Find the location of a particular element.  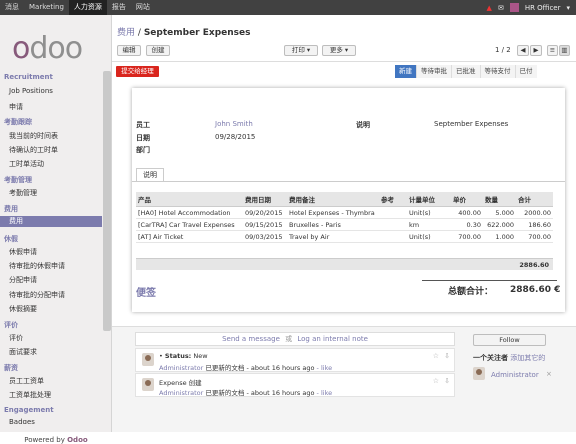

form-view-button: ▥ is located at coordinates (564, 50).